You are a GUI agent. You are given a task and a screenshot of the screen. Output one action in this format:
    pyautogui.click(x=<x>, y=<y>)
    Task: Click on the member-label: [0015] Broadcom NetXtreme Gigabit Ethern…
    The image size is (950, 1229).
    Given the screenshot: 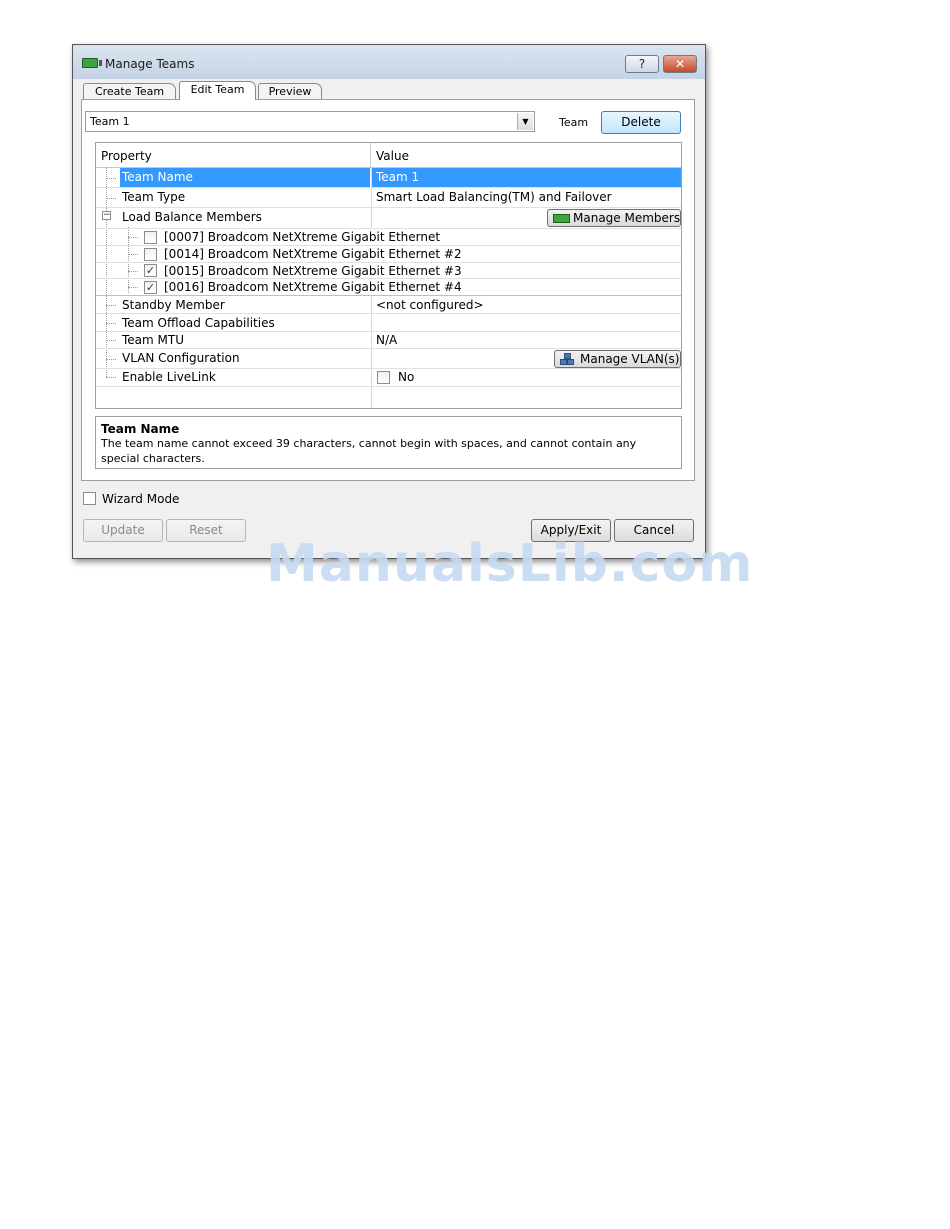 What is the action you would take?
    pyautogui.click(x=313, y=271)
    